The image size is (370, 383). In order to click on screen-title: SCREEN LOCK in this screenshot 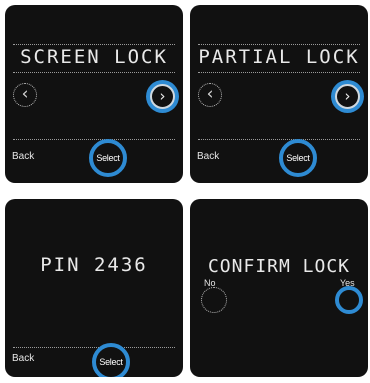, I will do `click(94, 57)`.